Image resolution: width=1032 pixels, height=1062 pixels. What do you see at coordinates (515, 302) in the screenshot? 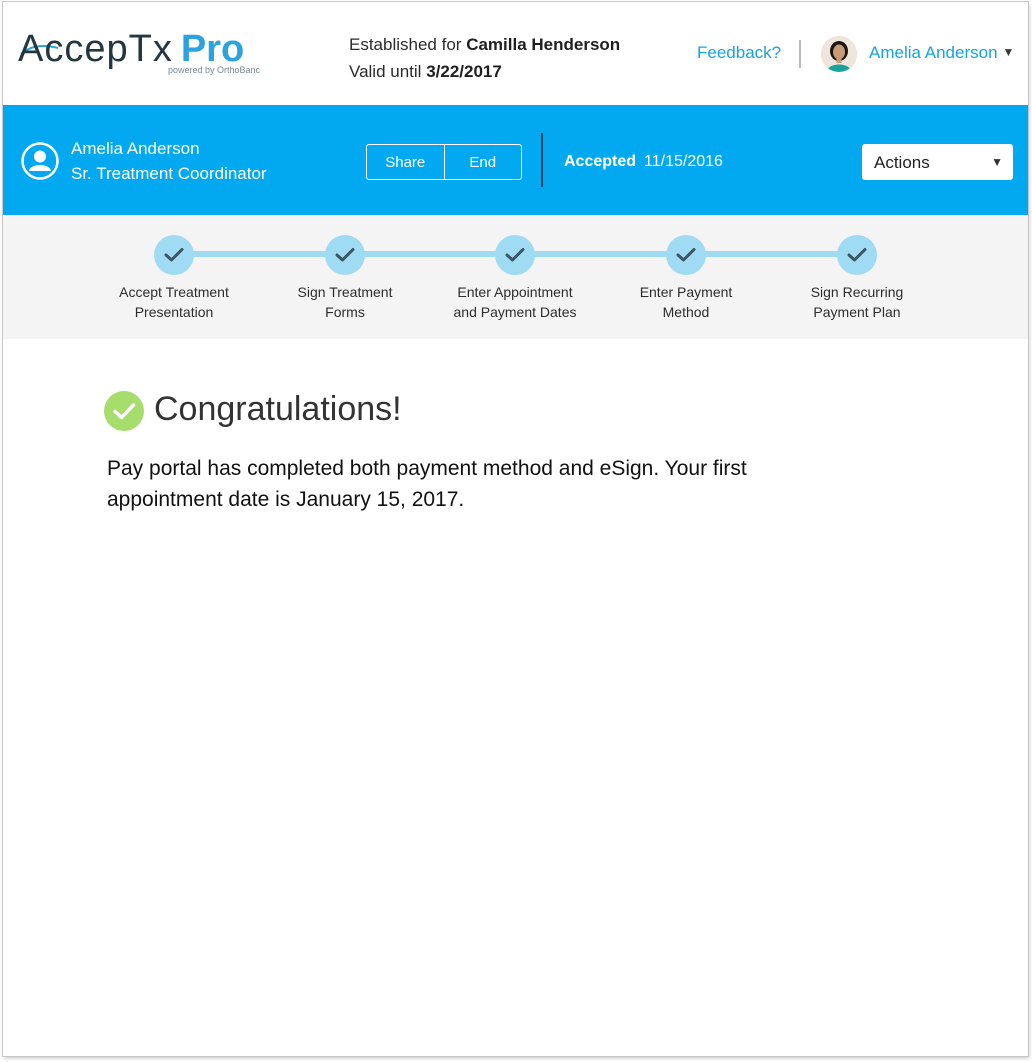
I see `step-label: Enter Appointment and Payment Dates` at bounding box center [515, 302].